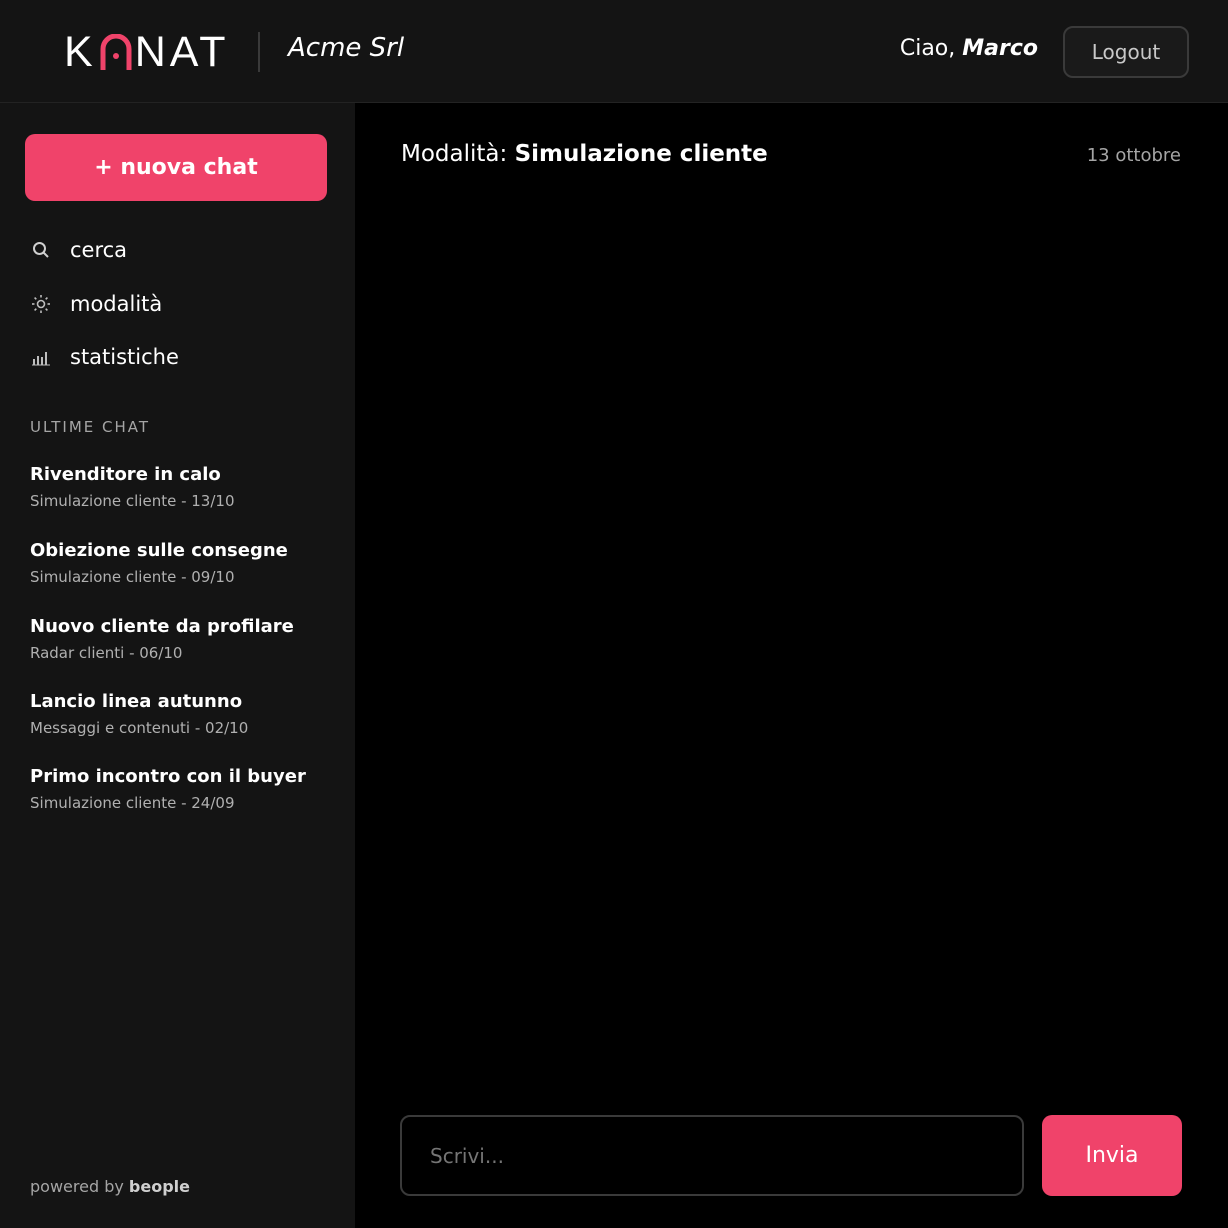 The image size is (1228, 1228). What do you see at coordinates (41, 304) in the screenshot?
I see `sun-icon` at bounding box center [41, 304].